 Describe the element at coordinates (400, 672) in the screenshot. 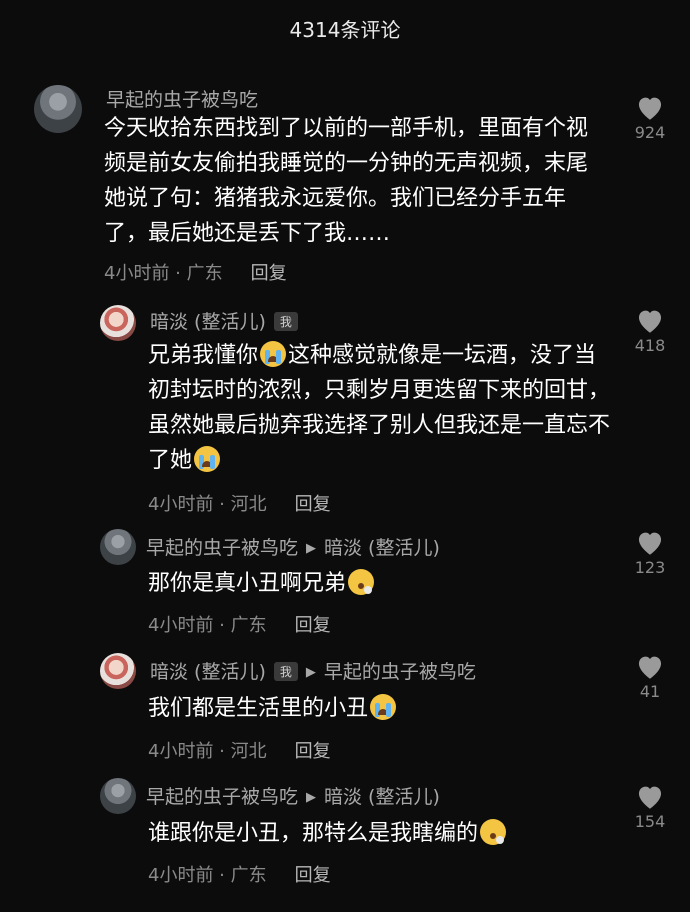

I see `reply-to-username: 早起的虫子被鸟吃` at that location.